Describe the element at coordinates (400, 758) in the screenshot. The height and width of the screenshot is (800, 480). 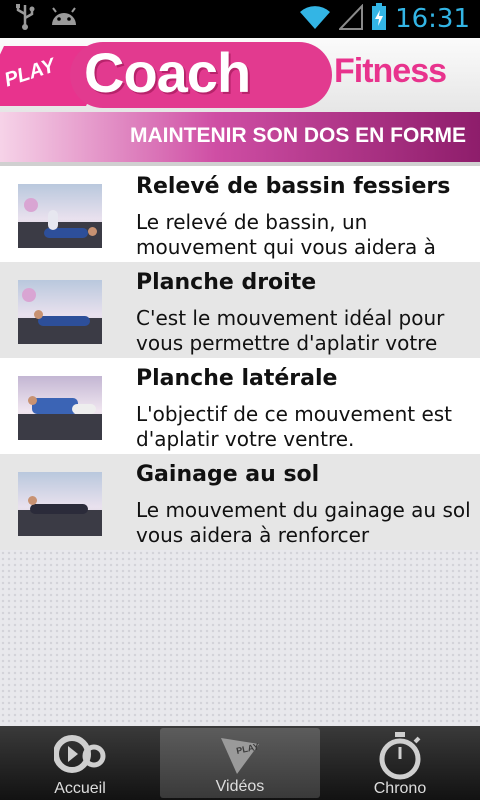
I see `stopwatch-icon` at that location.